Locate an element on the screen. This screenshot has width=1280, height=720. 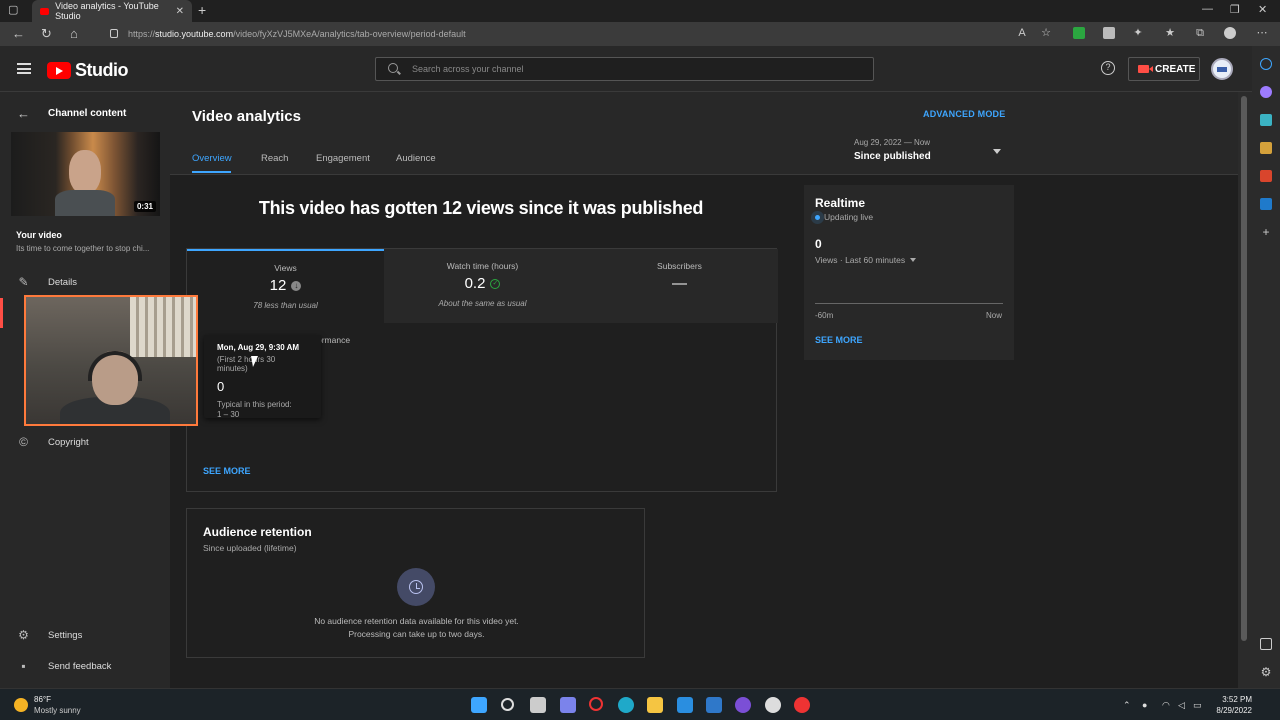
sidebar-item-settings: ⚙ Settings is located at coordinates (49, 635).